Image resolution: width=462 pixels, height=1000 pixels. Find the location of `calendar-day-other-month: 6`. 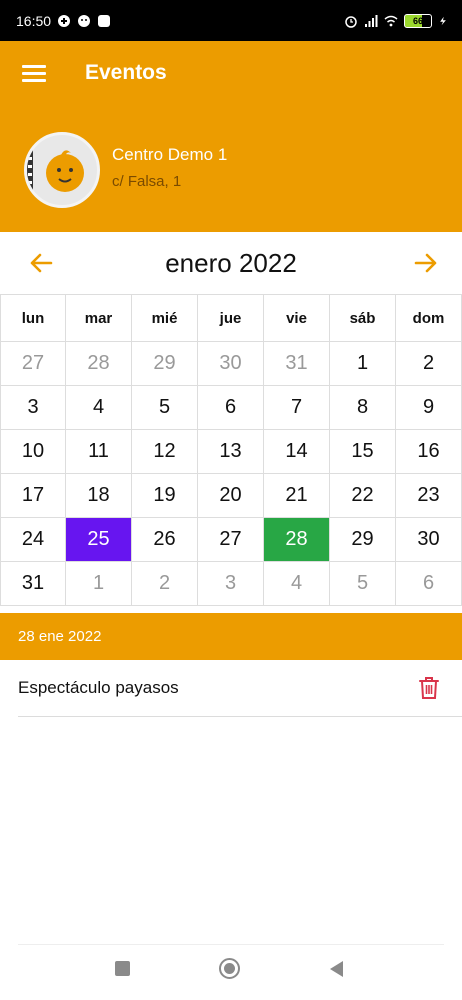

calendar-day-other-month: 6 is located at coordinates (429, 584).